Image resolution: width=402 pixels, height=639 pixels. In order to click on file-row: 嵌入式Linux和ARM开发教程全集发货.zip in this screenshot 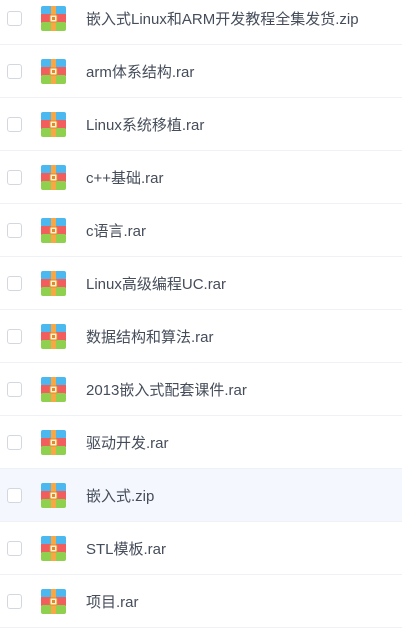, I will do `click(201, 22)`.